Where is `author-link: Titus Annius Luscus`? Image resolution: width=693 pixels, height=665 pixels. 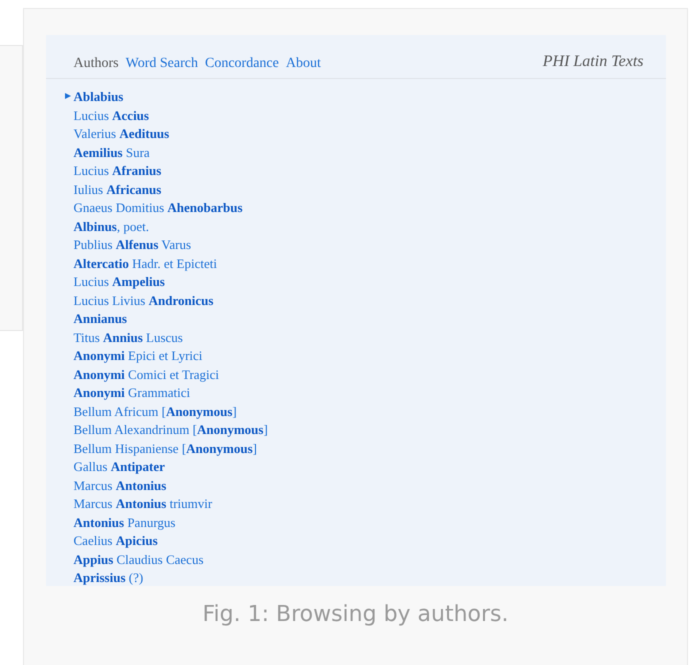 author-link: Titus Annius Luscus is located at coordinates (128, 338).